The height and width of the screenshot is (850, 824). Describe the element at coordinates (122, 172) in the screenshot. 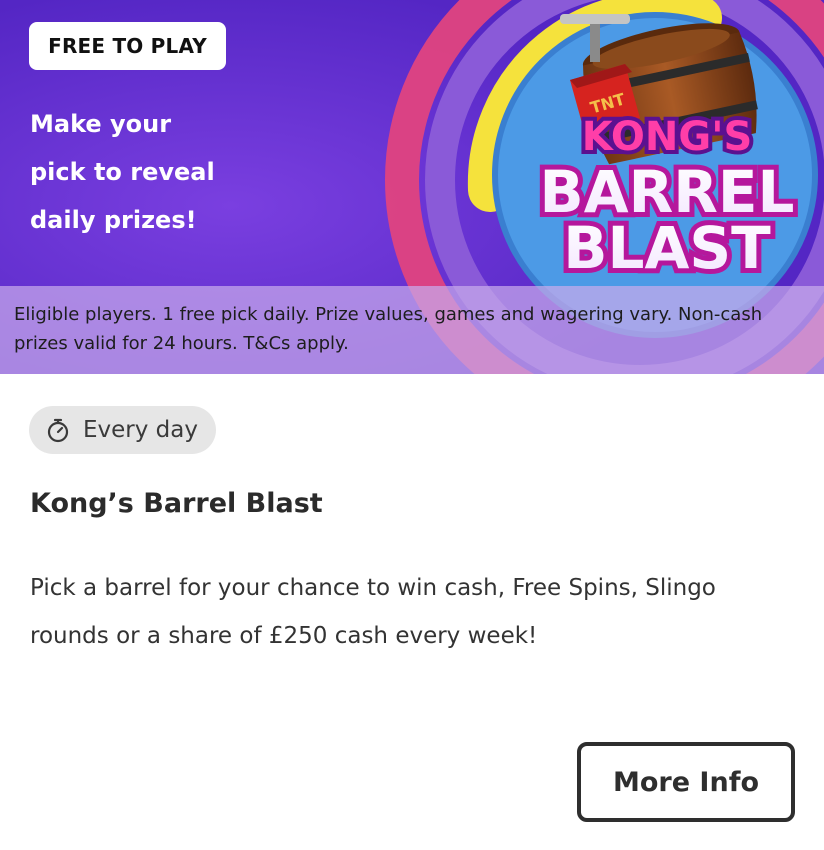

I see `headline-line: pick to reveal` at that location.